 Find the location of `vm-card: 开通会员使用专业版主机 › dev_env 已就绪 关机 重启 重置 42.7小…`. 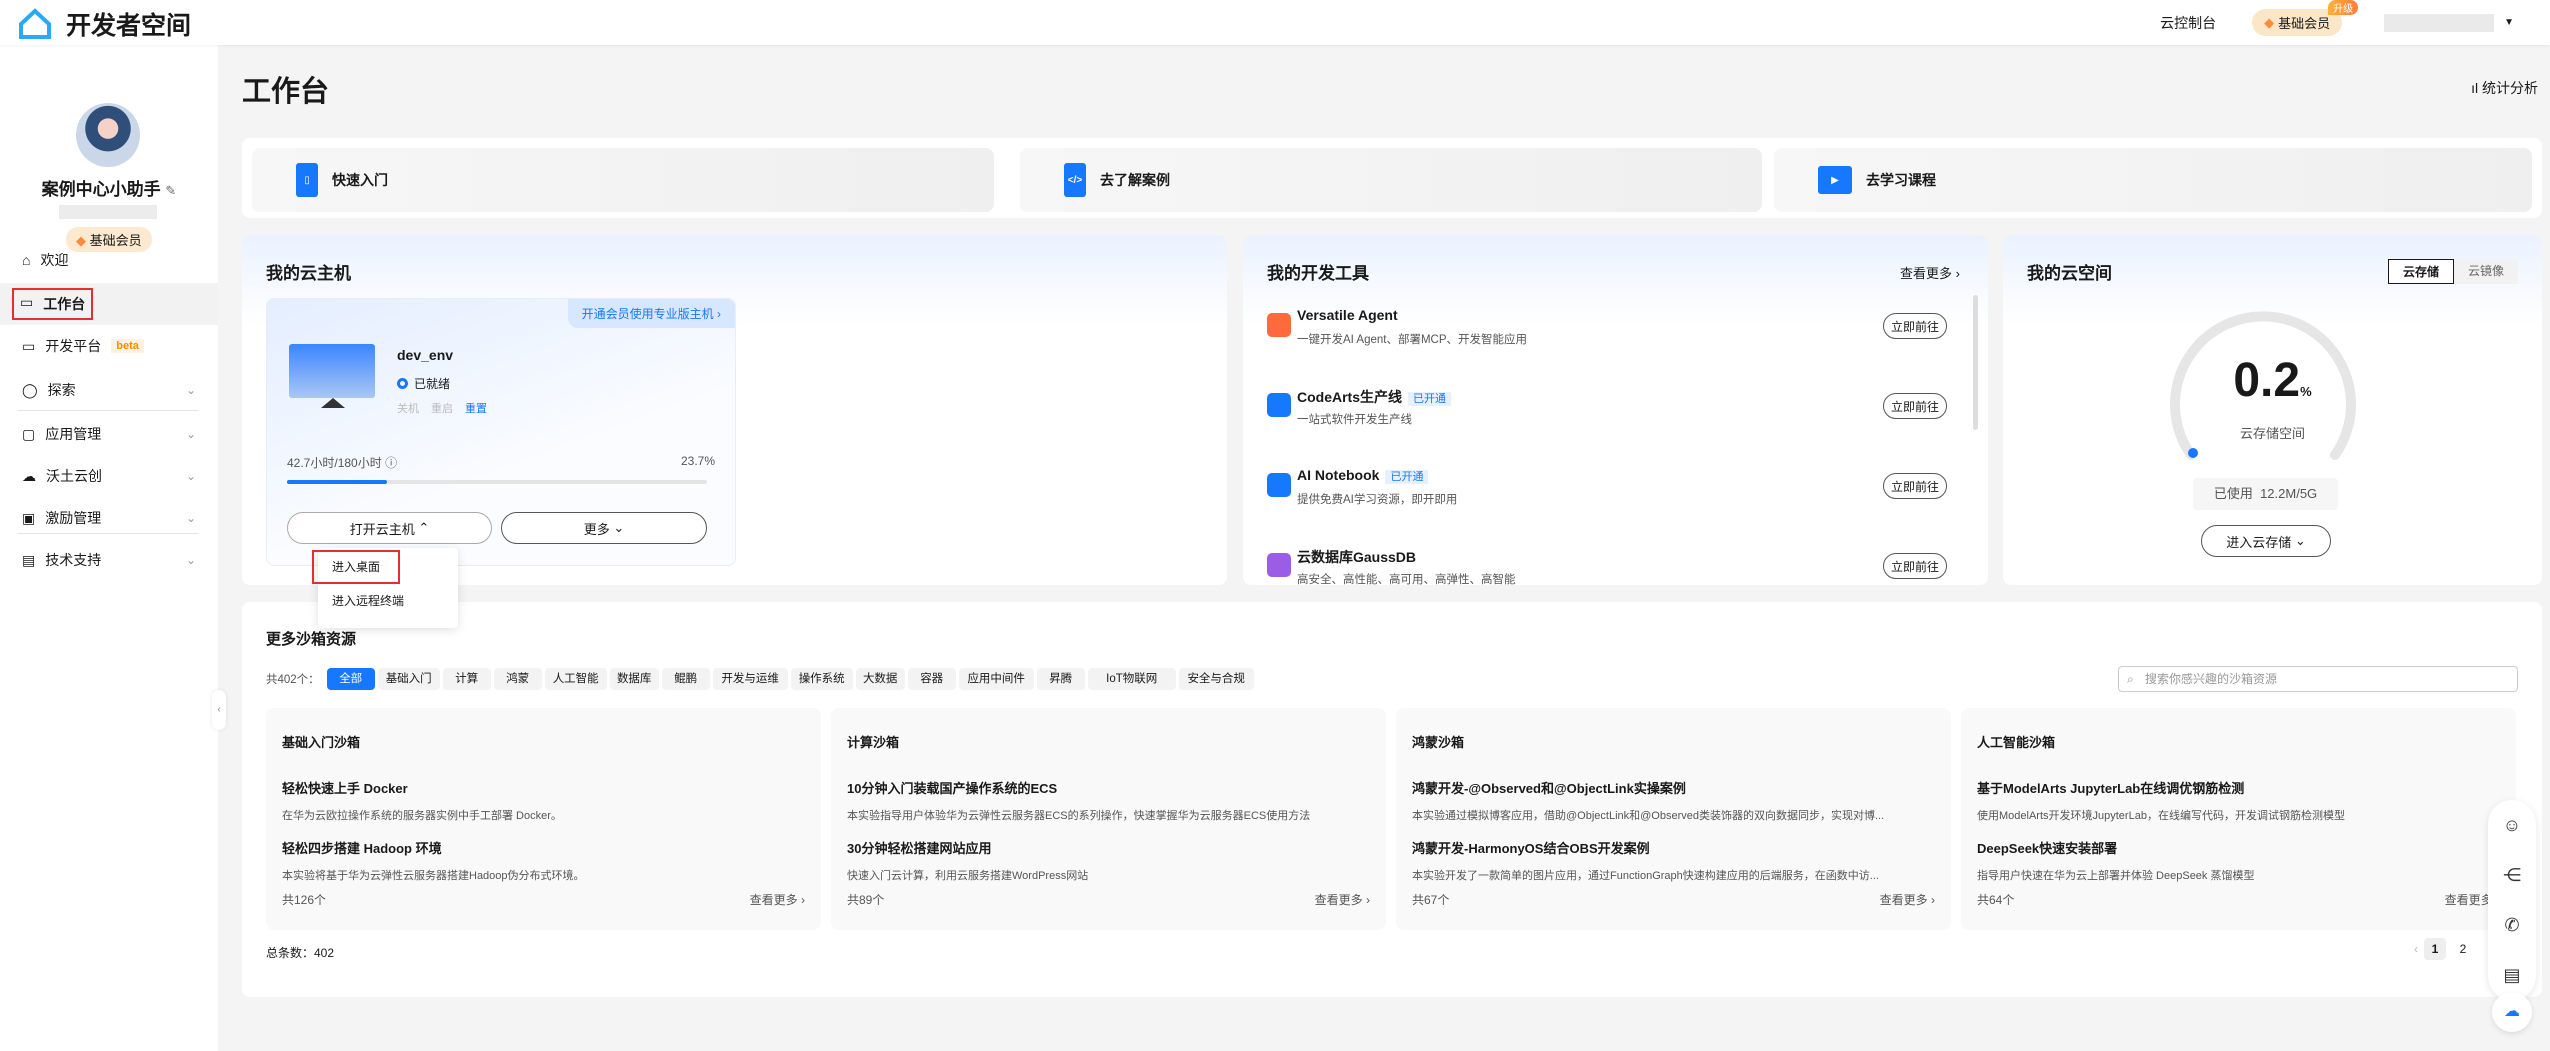

vm-card: 开通会员使用专业版主机 › dev_env 已就绪 关机 重启 重置 42.7小… is located at coordinates (501, 432).